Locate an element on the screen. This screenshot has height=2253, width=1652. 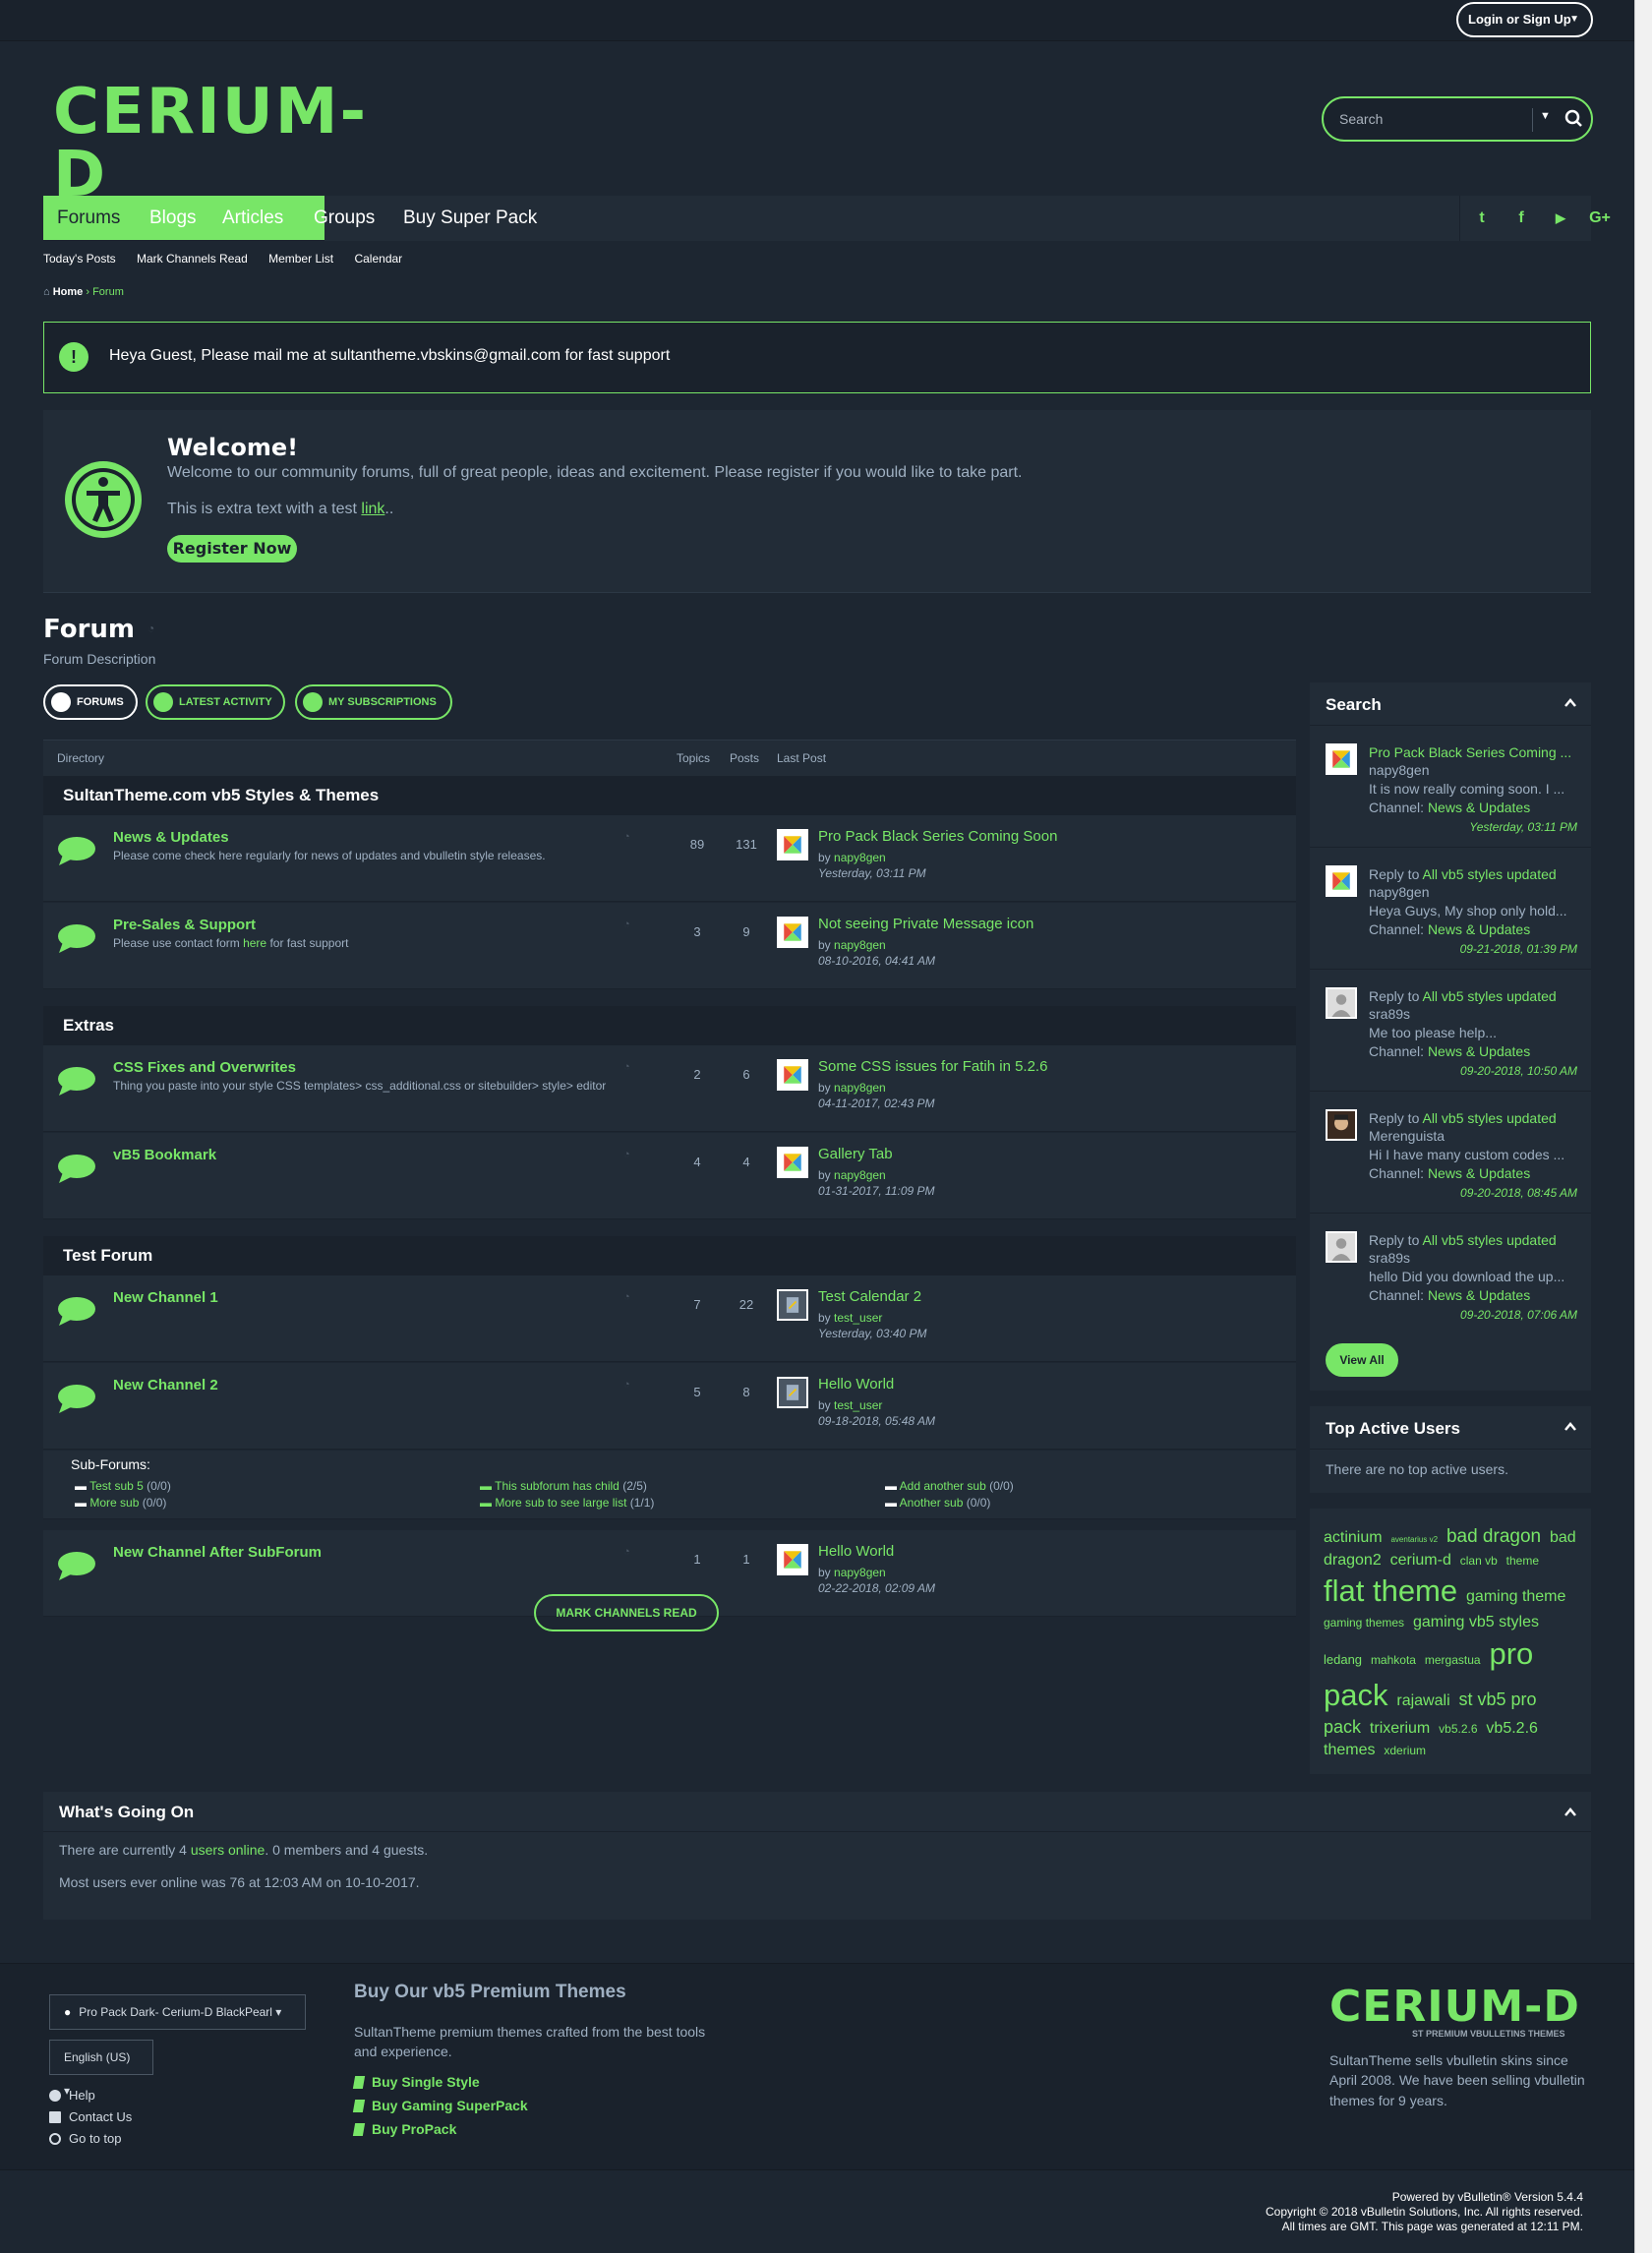
style-select: ● Pro Pack Dark- Cerium-D BlackPearl ▾ is located at coordinates (177, 2012).